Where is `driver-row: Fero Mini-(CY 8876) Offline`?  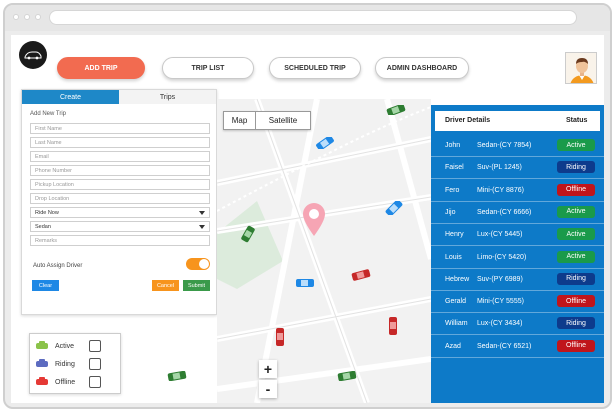
driver-row: Fero Mini-(CY 8876) Offline is located at coordinates (517, 191).